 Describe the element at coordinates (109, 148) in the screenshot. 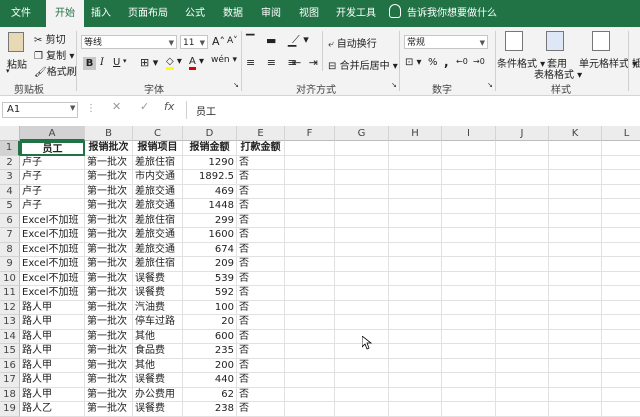

I see `header-cell: 报销批次` at that location.